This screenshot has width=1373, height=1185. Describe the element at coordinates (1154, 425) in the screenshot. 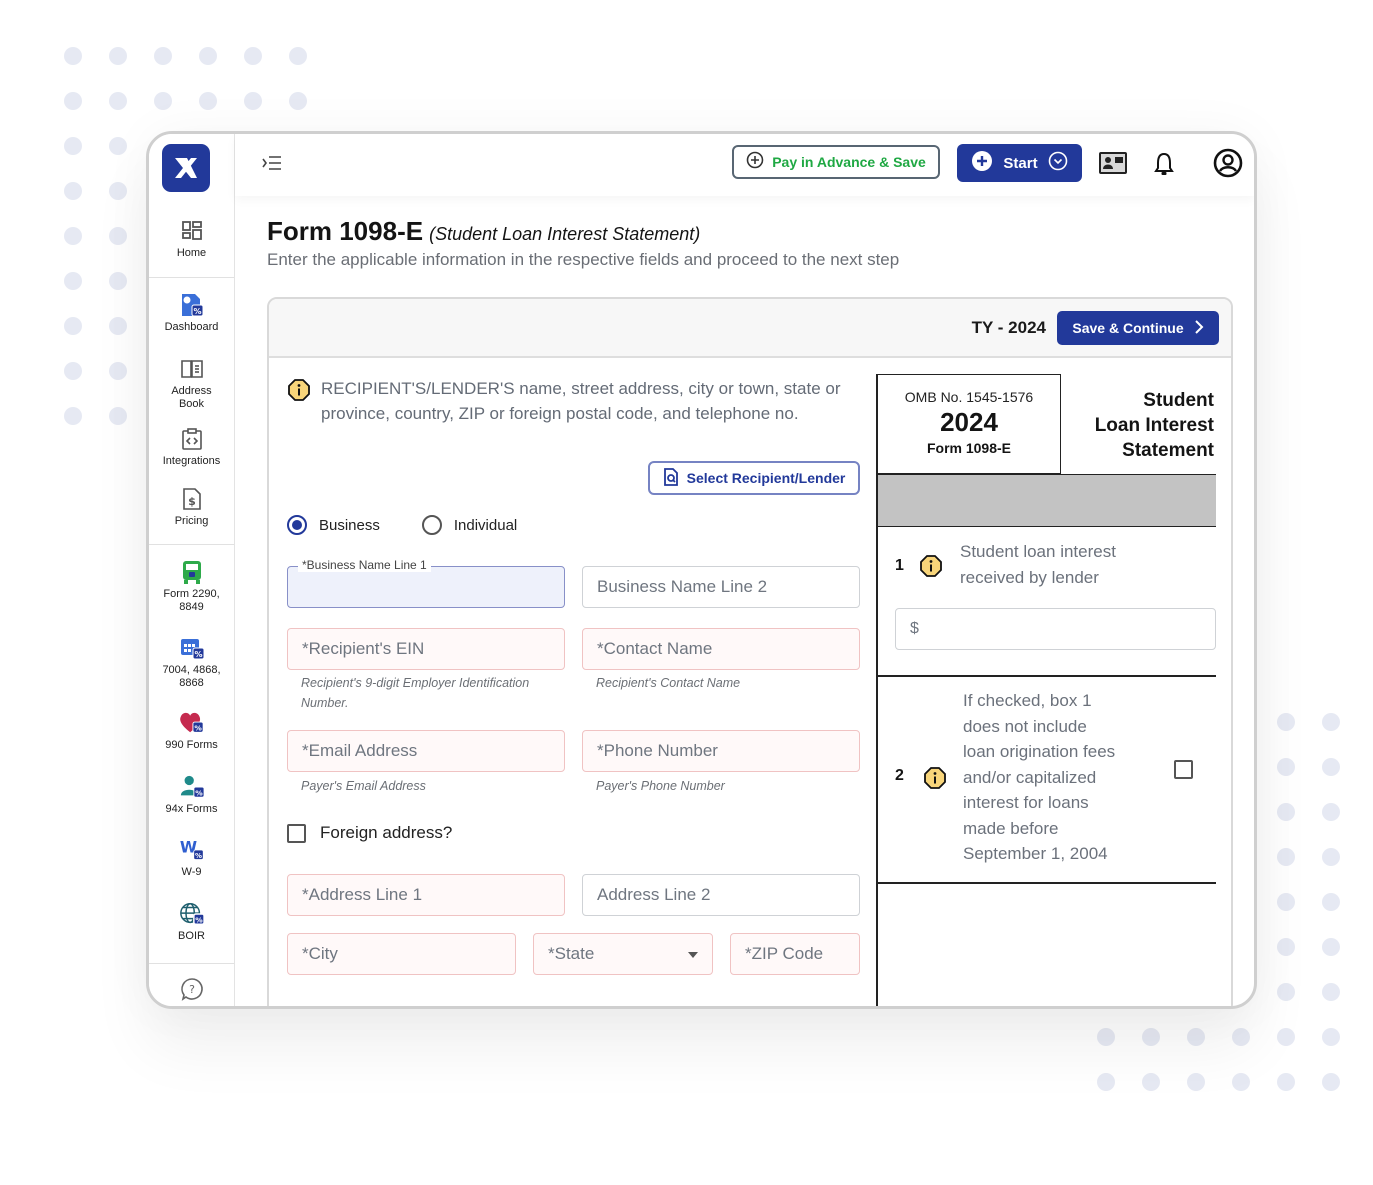

I see `form-title: Student Loan Interest Statement` at that location.